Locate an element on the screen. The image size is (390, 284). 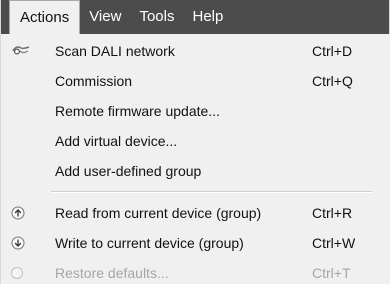
menu-help: Help is located at coordinates (207, 17).